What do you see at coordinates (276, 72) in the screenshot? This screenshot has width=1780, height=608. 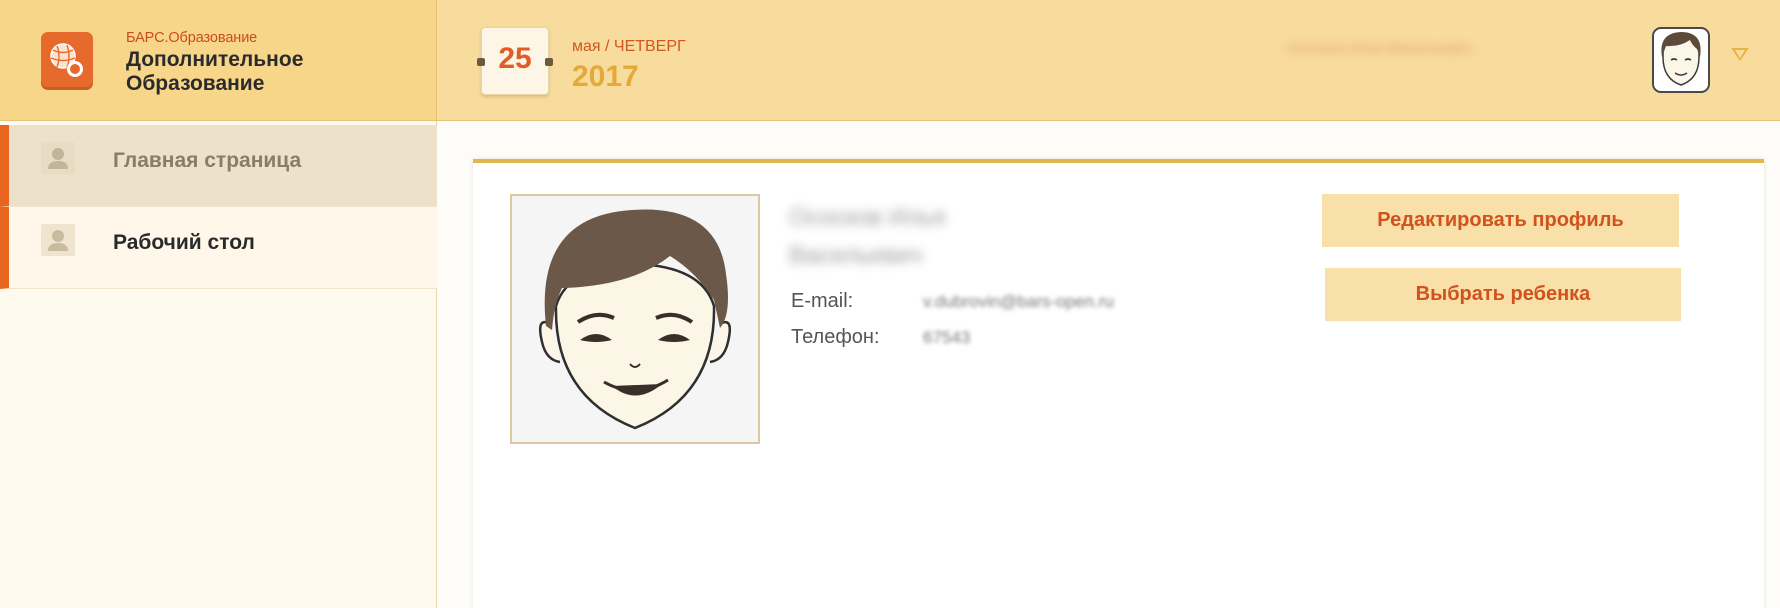 I see `brand-title: Дополнительное Образование` at bounding box center [276, 72].